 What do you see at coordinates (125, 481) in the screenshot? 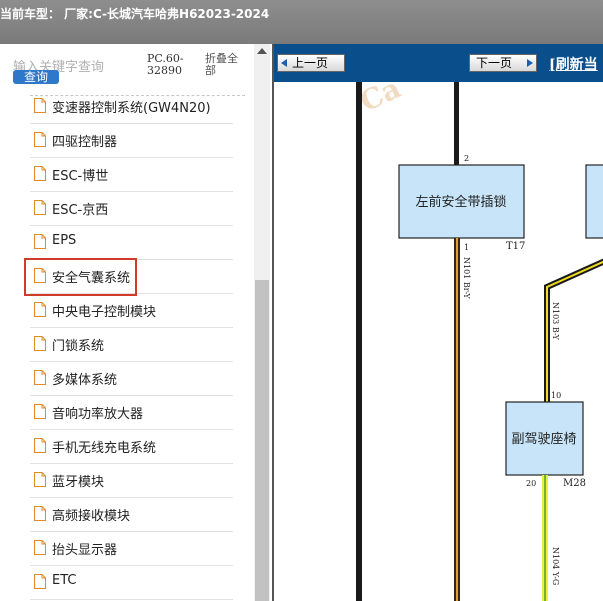
I see `tree-item-bluetooth: 蓝牙模块` at bounding box center [125, 481].